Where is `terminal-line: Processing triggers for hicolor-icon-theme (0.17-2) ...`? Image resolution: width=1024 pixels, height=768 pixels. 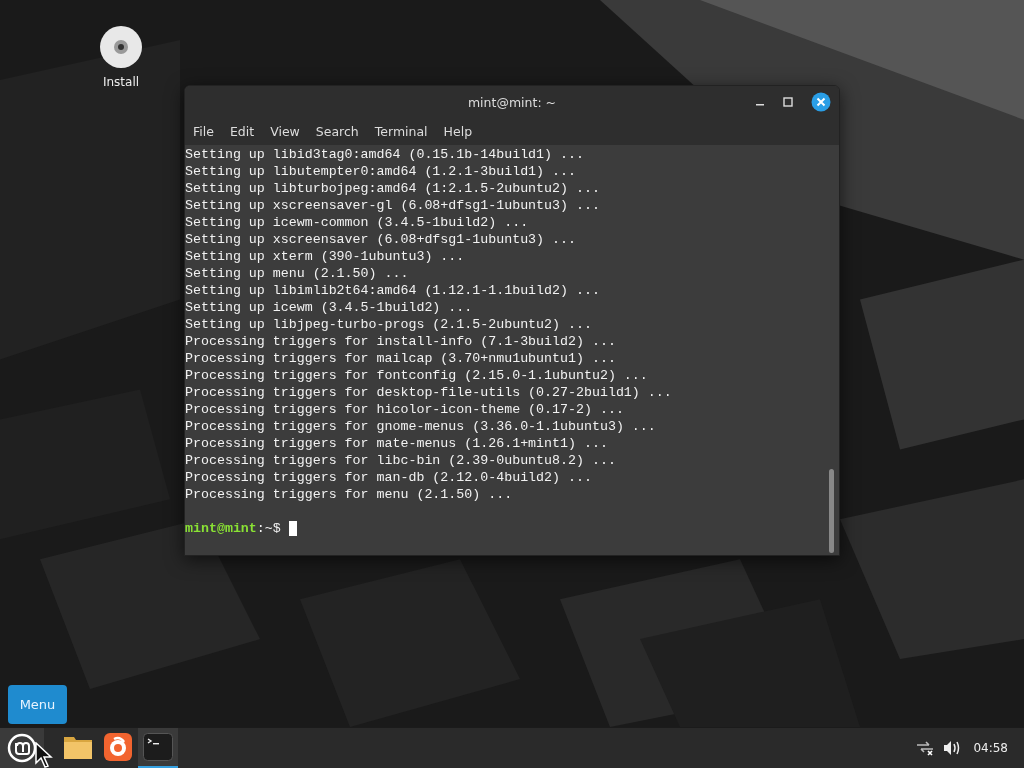 terminal-line: Processing triggers for hicolor-icon-theme (0.17-2) ... is located at coordinates (405, 409).